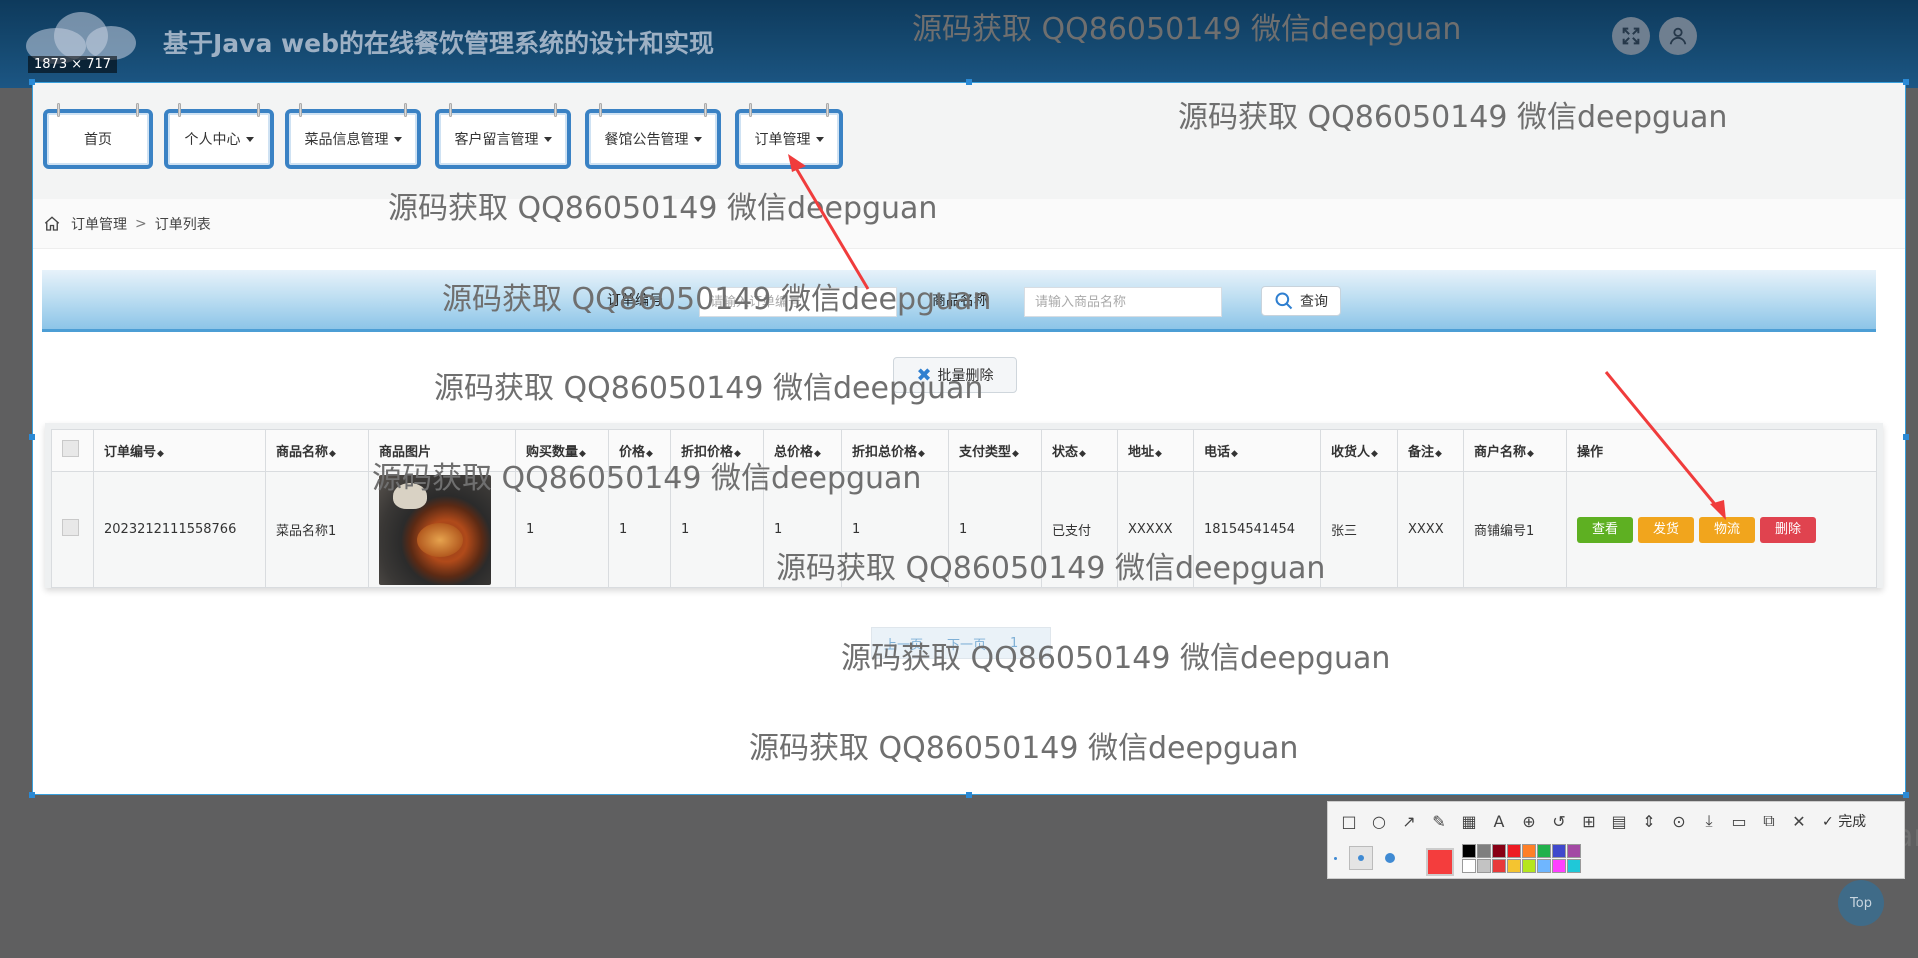 This screenshot has height=958, width=1918. Describe the element at coordinates (985, 452) in the screenshot. I see `column-header-label: 支付类型` at that location.